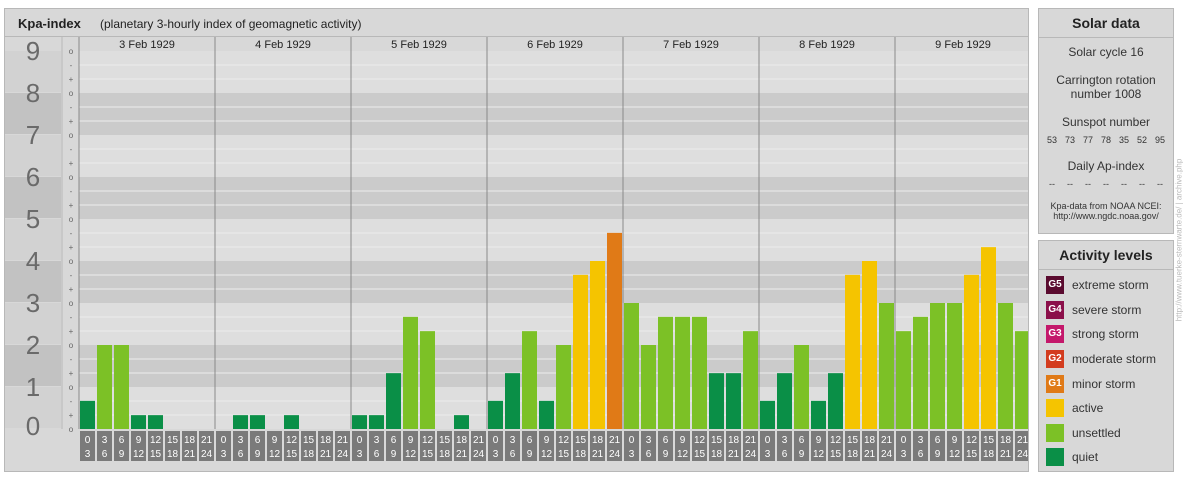  Describe the element at coordinates (33, 93) in the screenshot. I see `y-tick-label: 8` at that location.